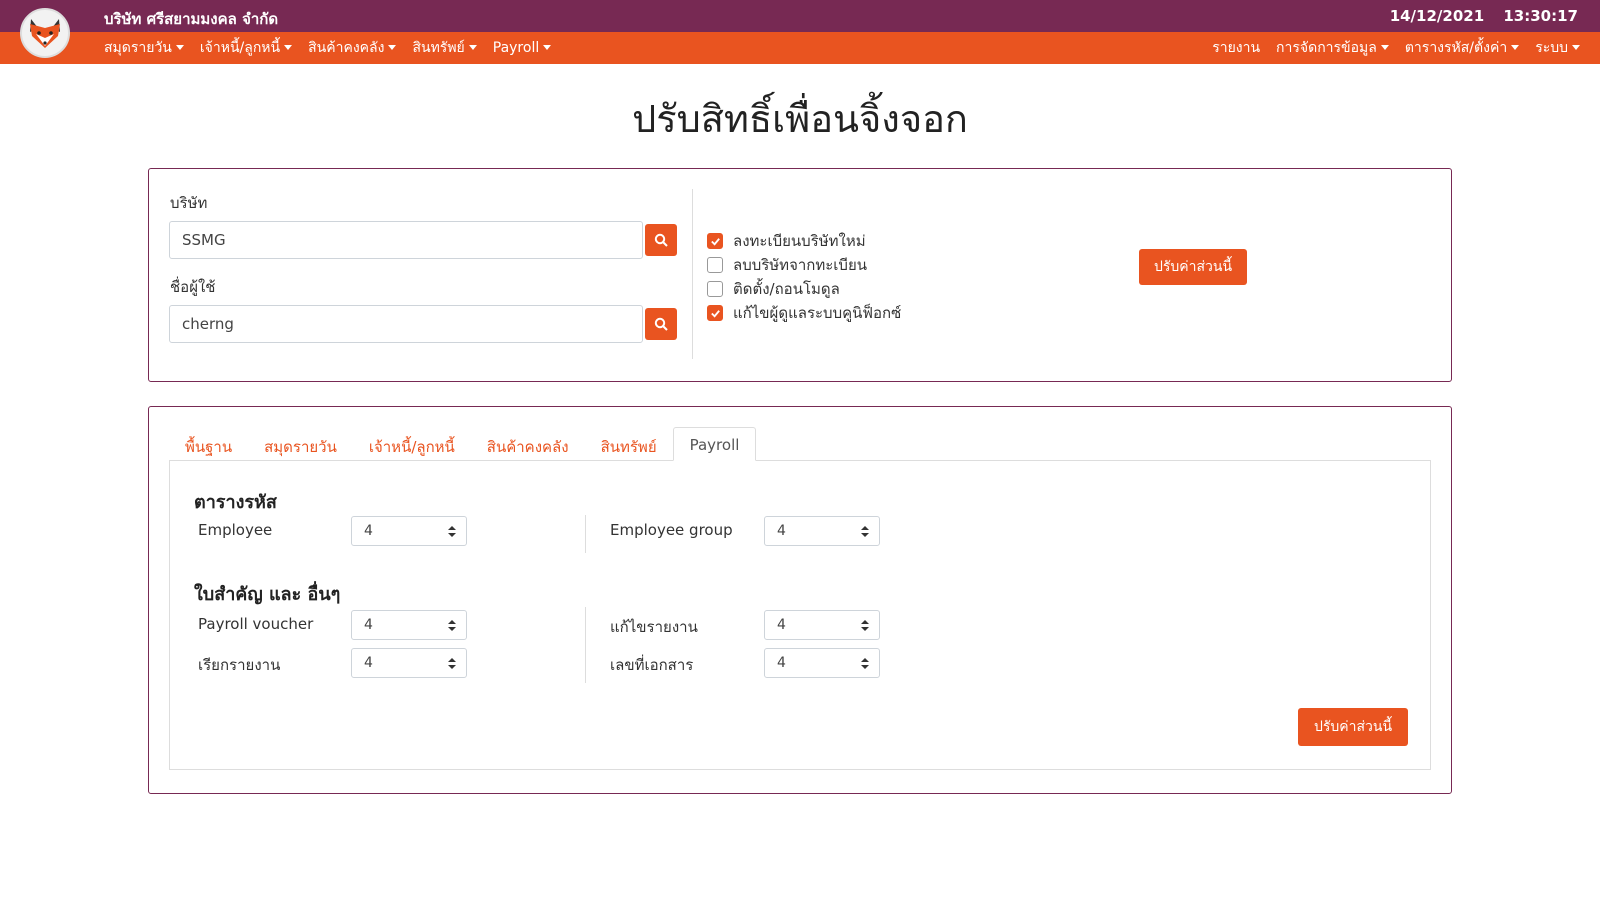 This screenshot has width=1600, height=900. Describe the element at coordinates (671, 530) in the screenshot. I see `row-label-employee-group: Employee group` at that location.